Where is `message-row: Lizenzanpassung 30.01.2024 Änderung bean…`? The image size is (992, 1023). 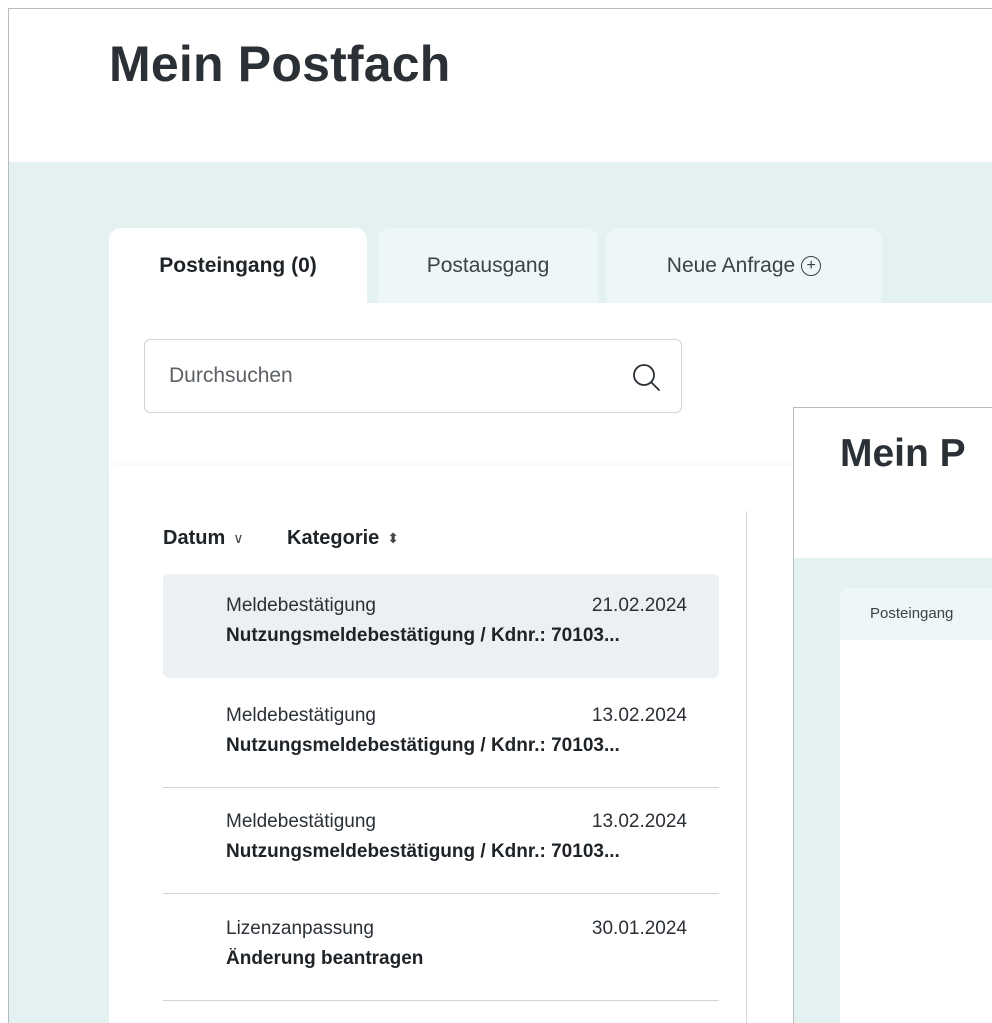 message-row: Lizenzanpassung 30.01.2024 Änderung bean… is located at coordinates (441, 949).